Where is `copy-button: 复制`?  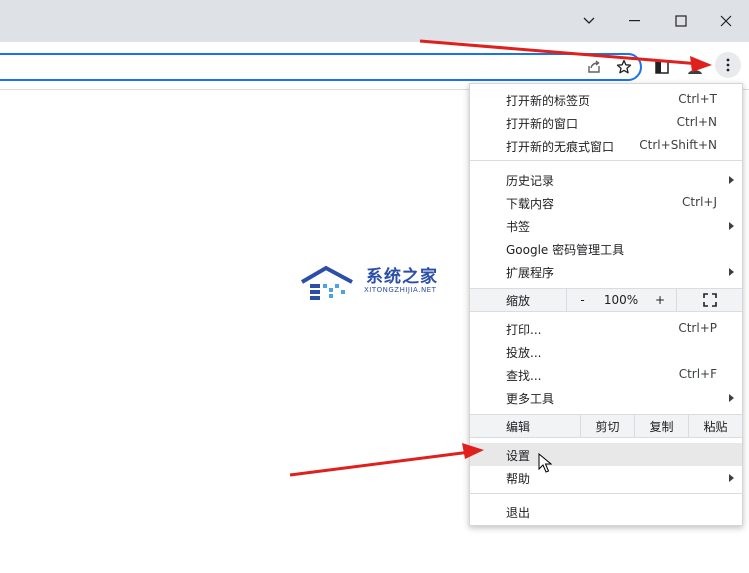
copy-button: 复制 is located at coordinates (661, 426).